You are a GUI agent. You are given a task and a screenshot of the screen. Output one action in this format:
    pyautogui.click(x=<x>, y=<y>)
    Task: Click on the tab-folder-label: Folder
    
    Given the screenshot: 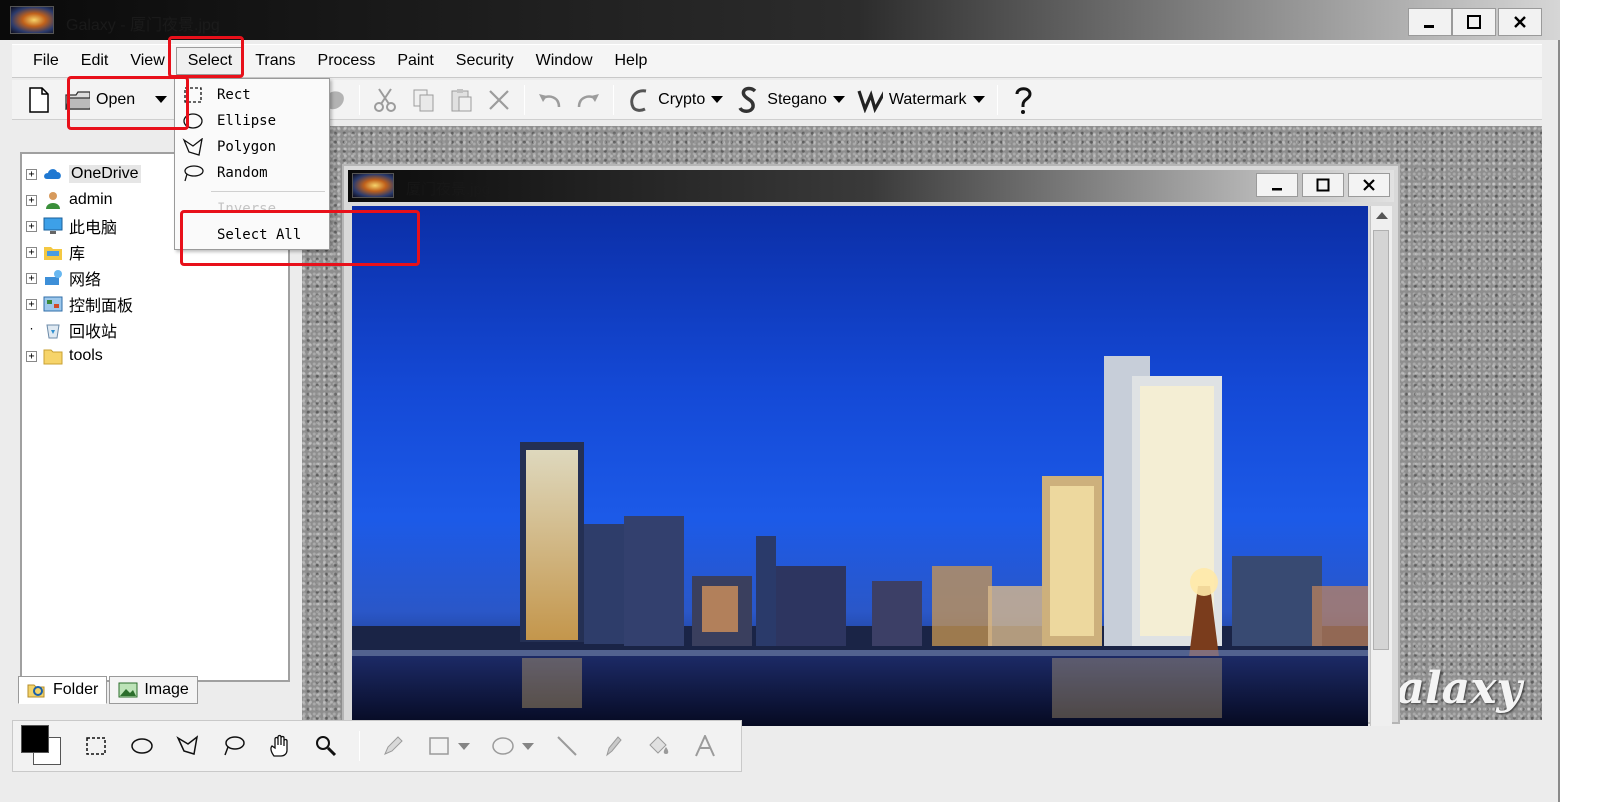 What is the action you would take?
    pyautogui.click(x=76, y=689)
    